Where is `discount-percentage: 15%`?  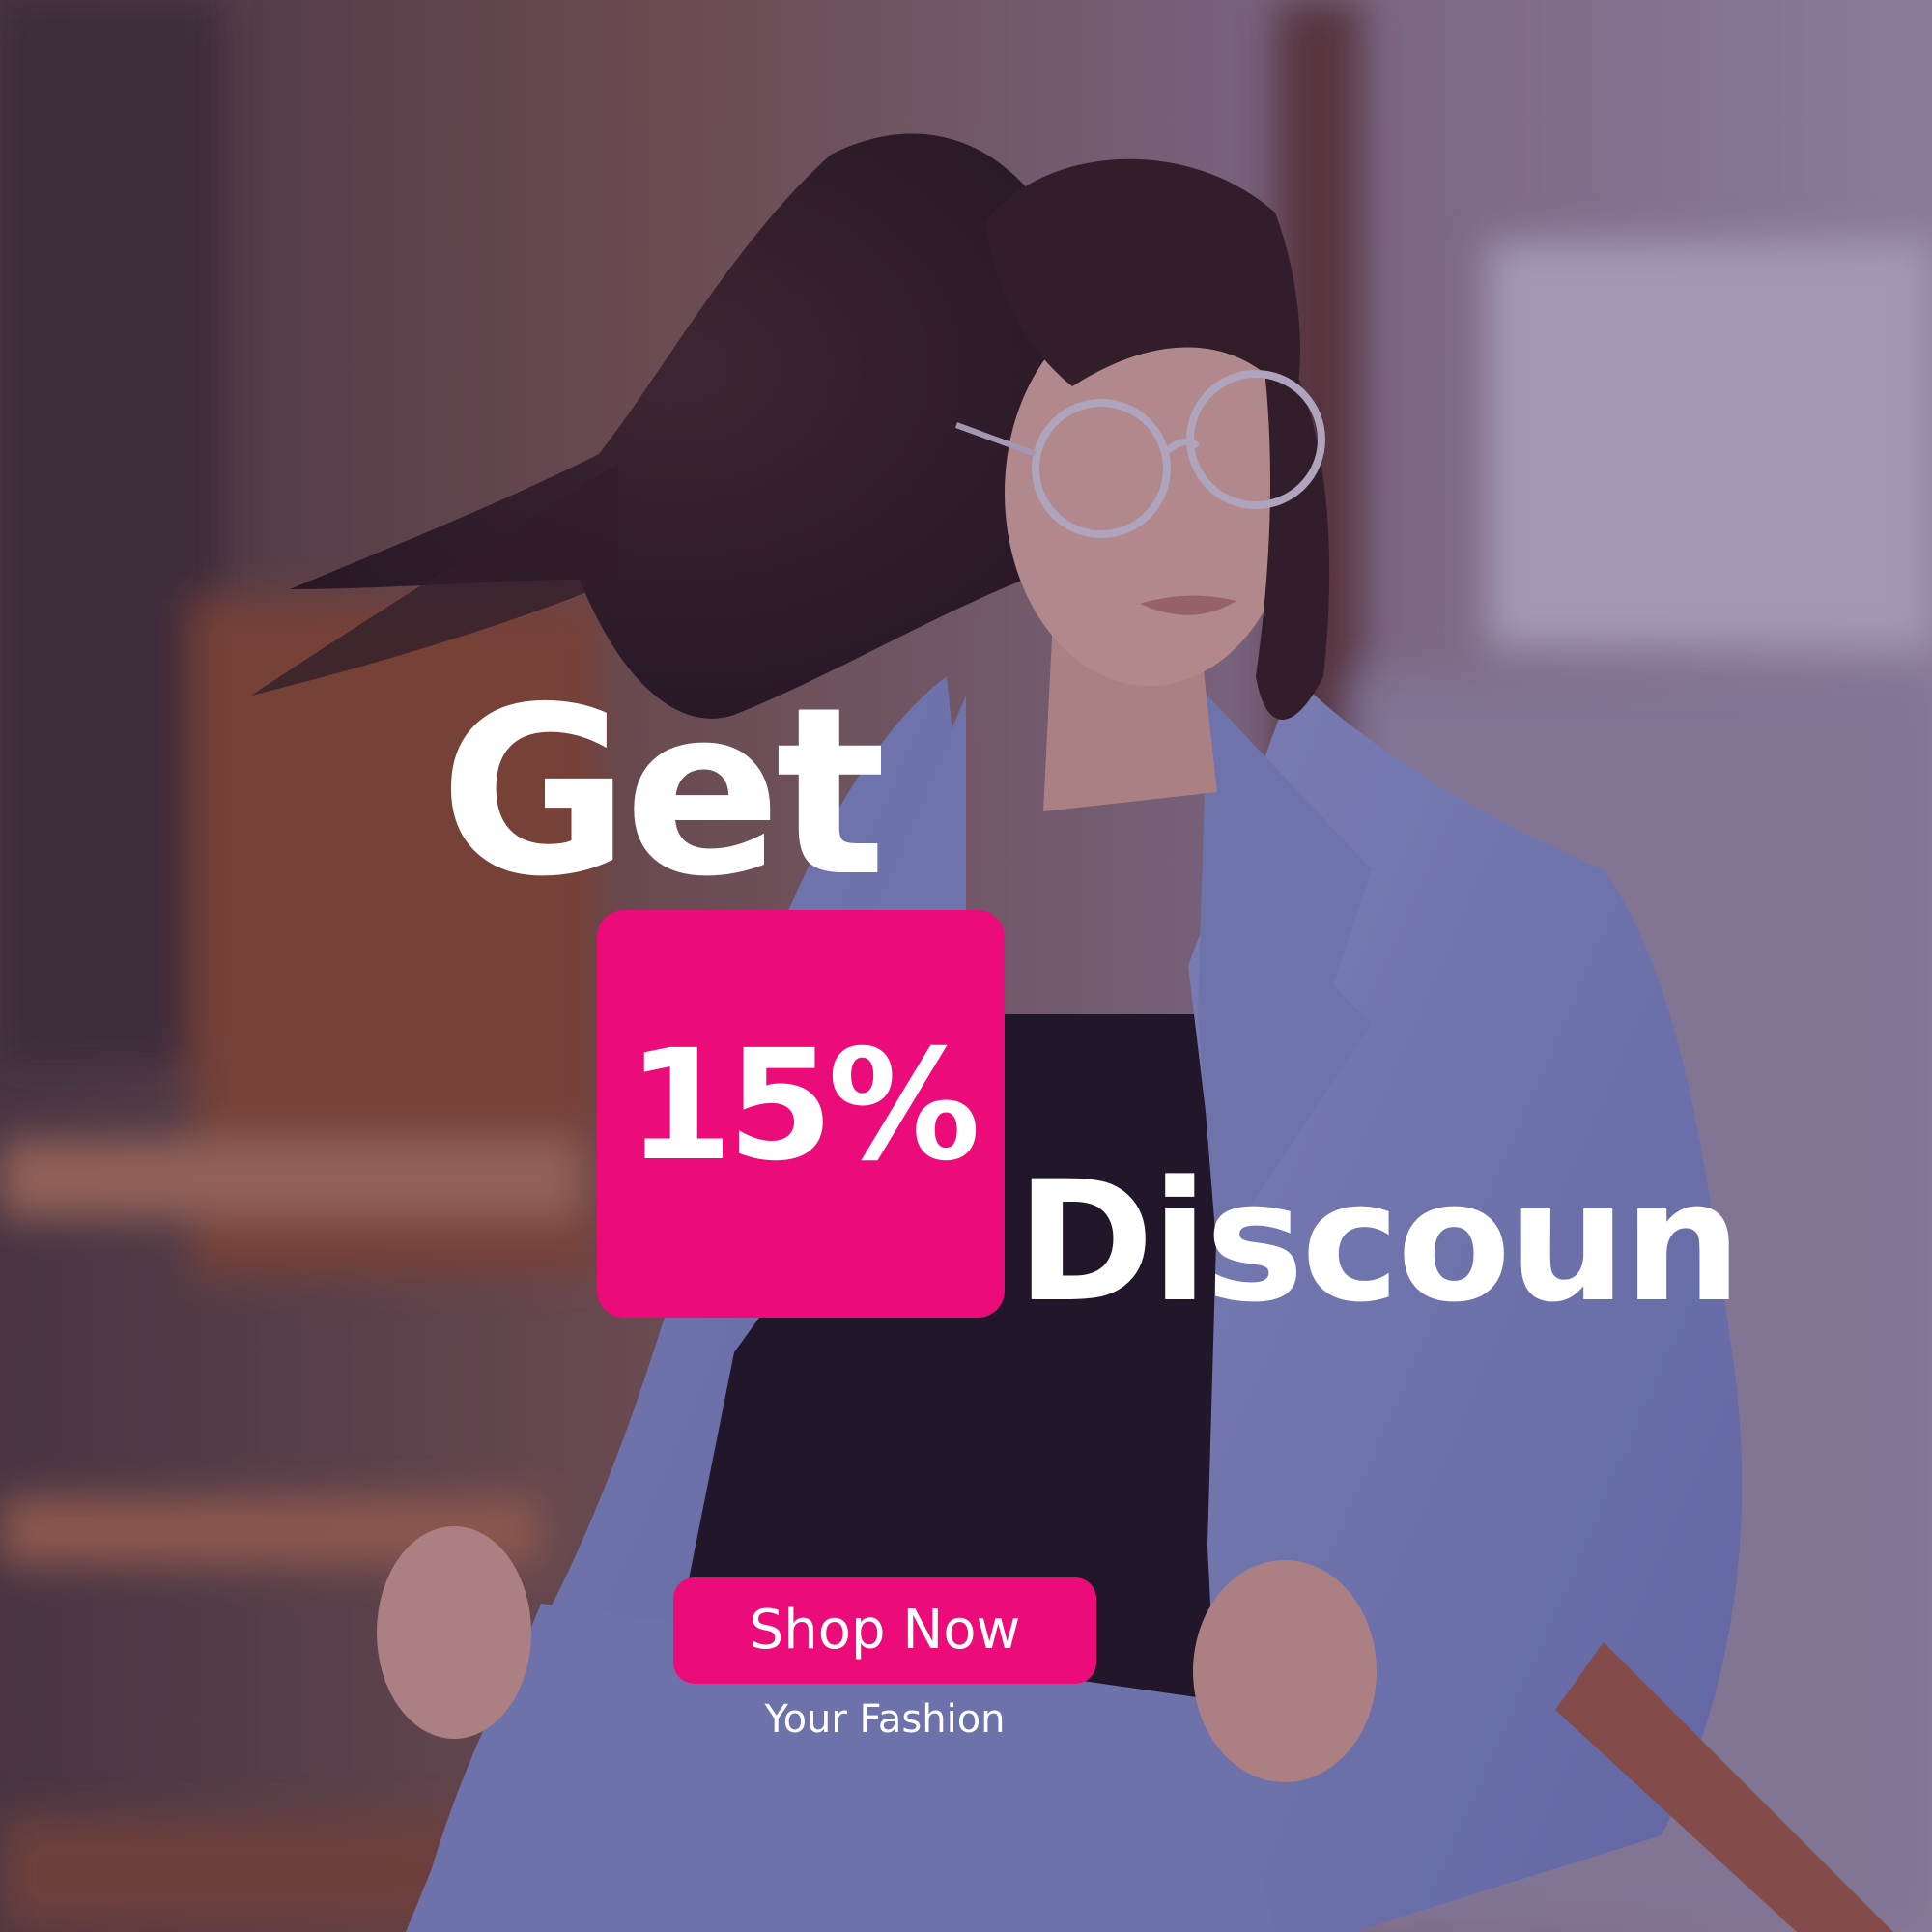
discount-percentage: 15% is located at coordinates (803, 1106).